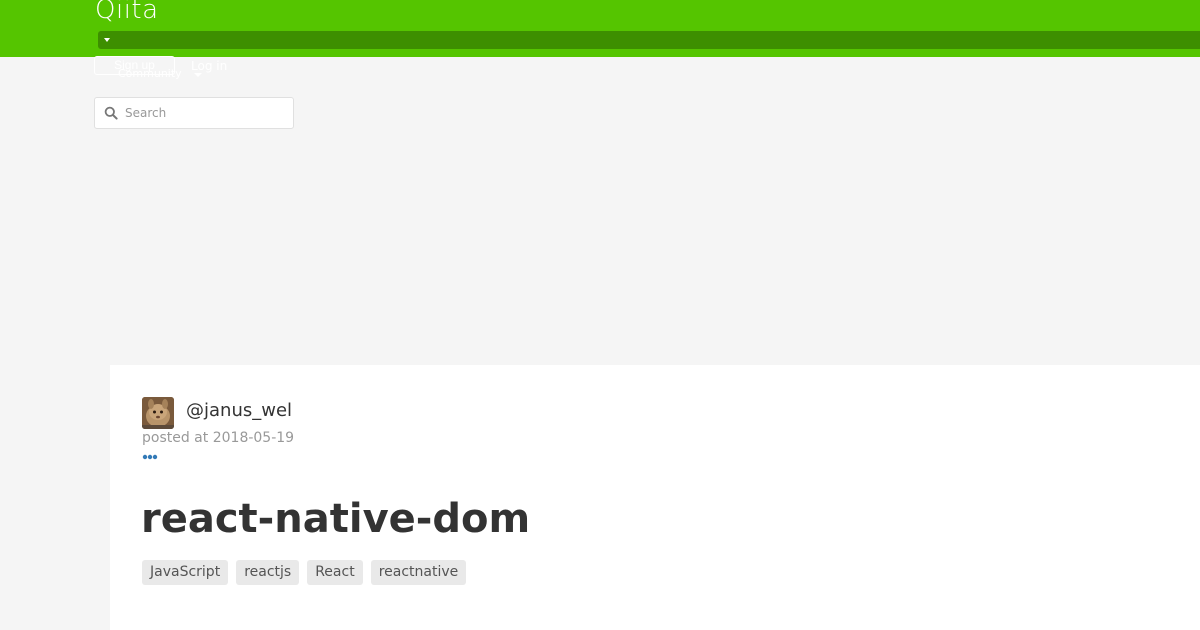 The image size is (1200, 630). What do you see at coordinates (336, 519) in the screenshot?
I see `article-title: react-native-dom` at bounding box center [336, 519].